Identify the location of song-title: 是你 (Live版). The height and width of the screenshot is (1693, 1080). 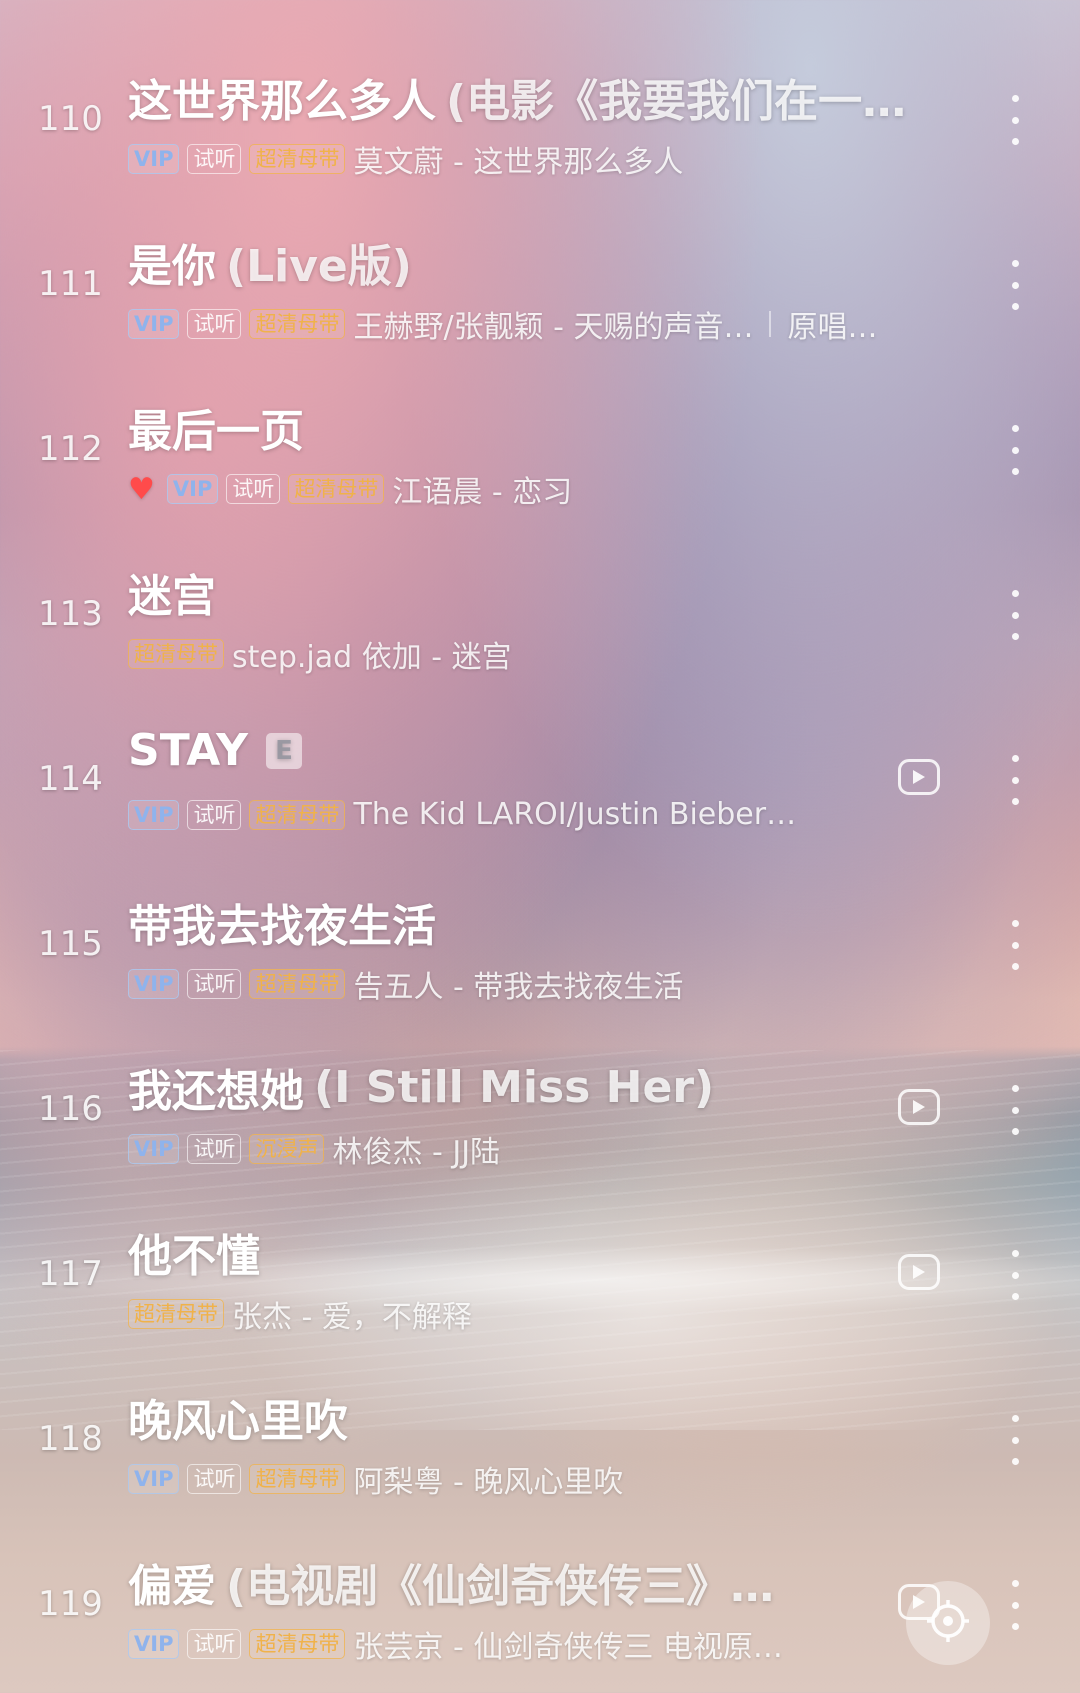
(270, 262).